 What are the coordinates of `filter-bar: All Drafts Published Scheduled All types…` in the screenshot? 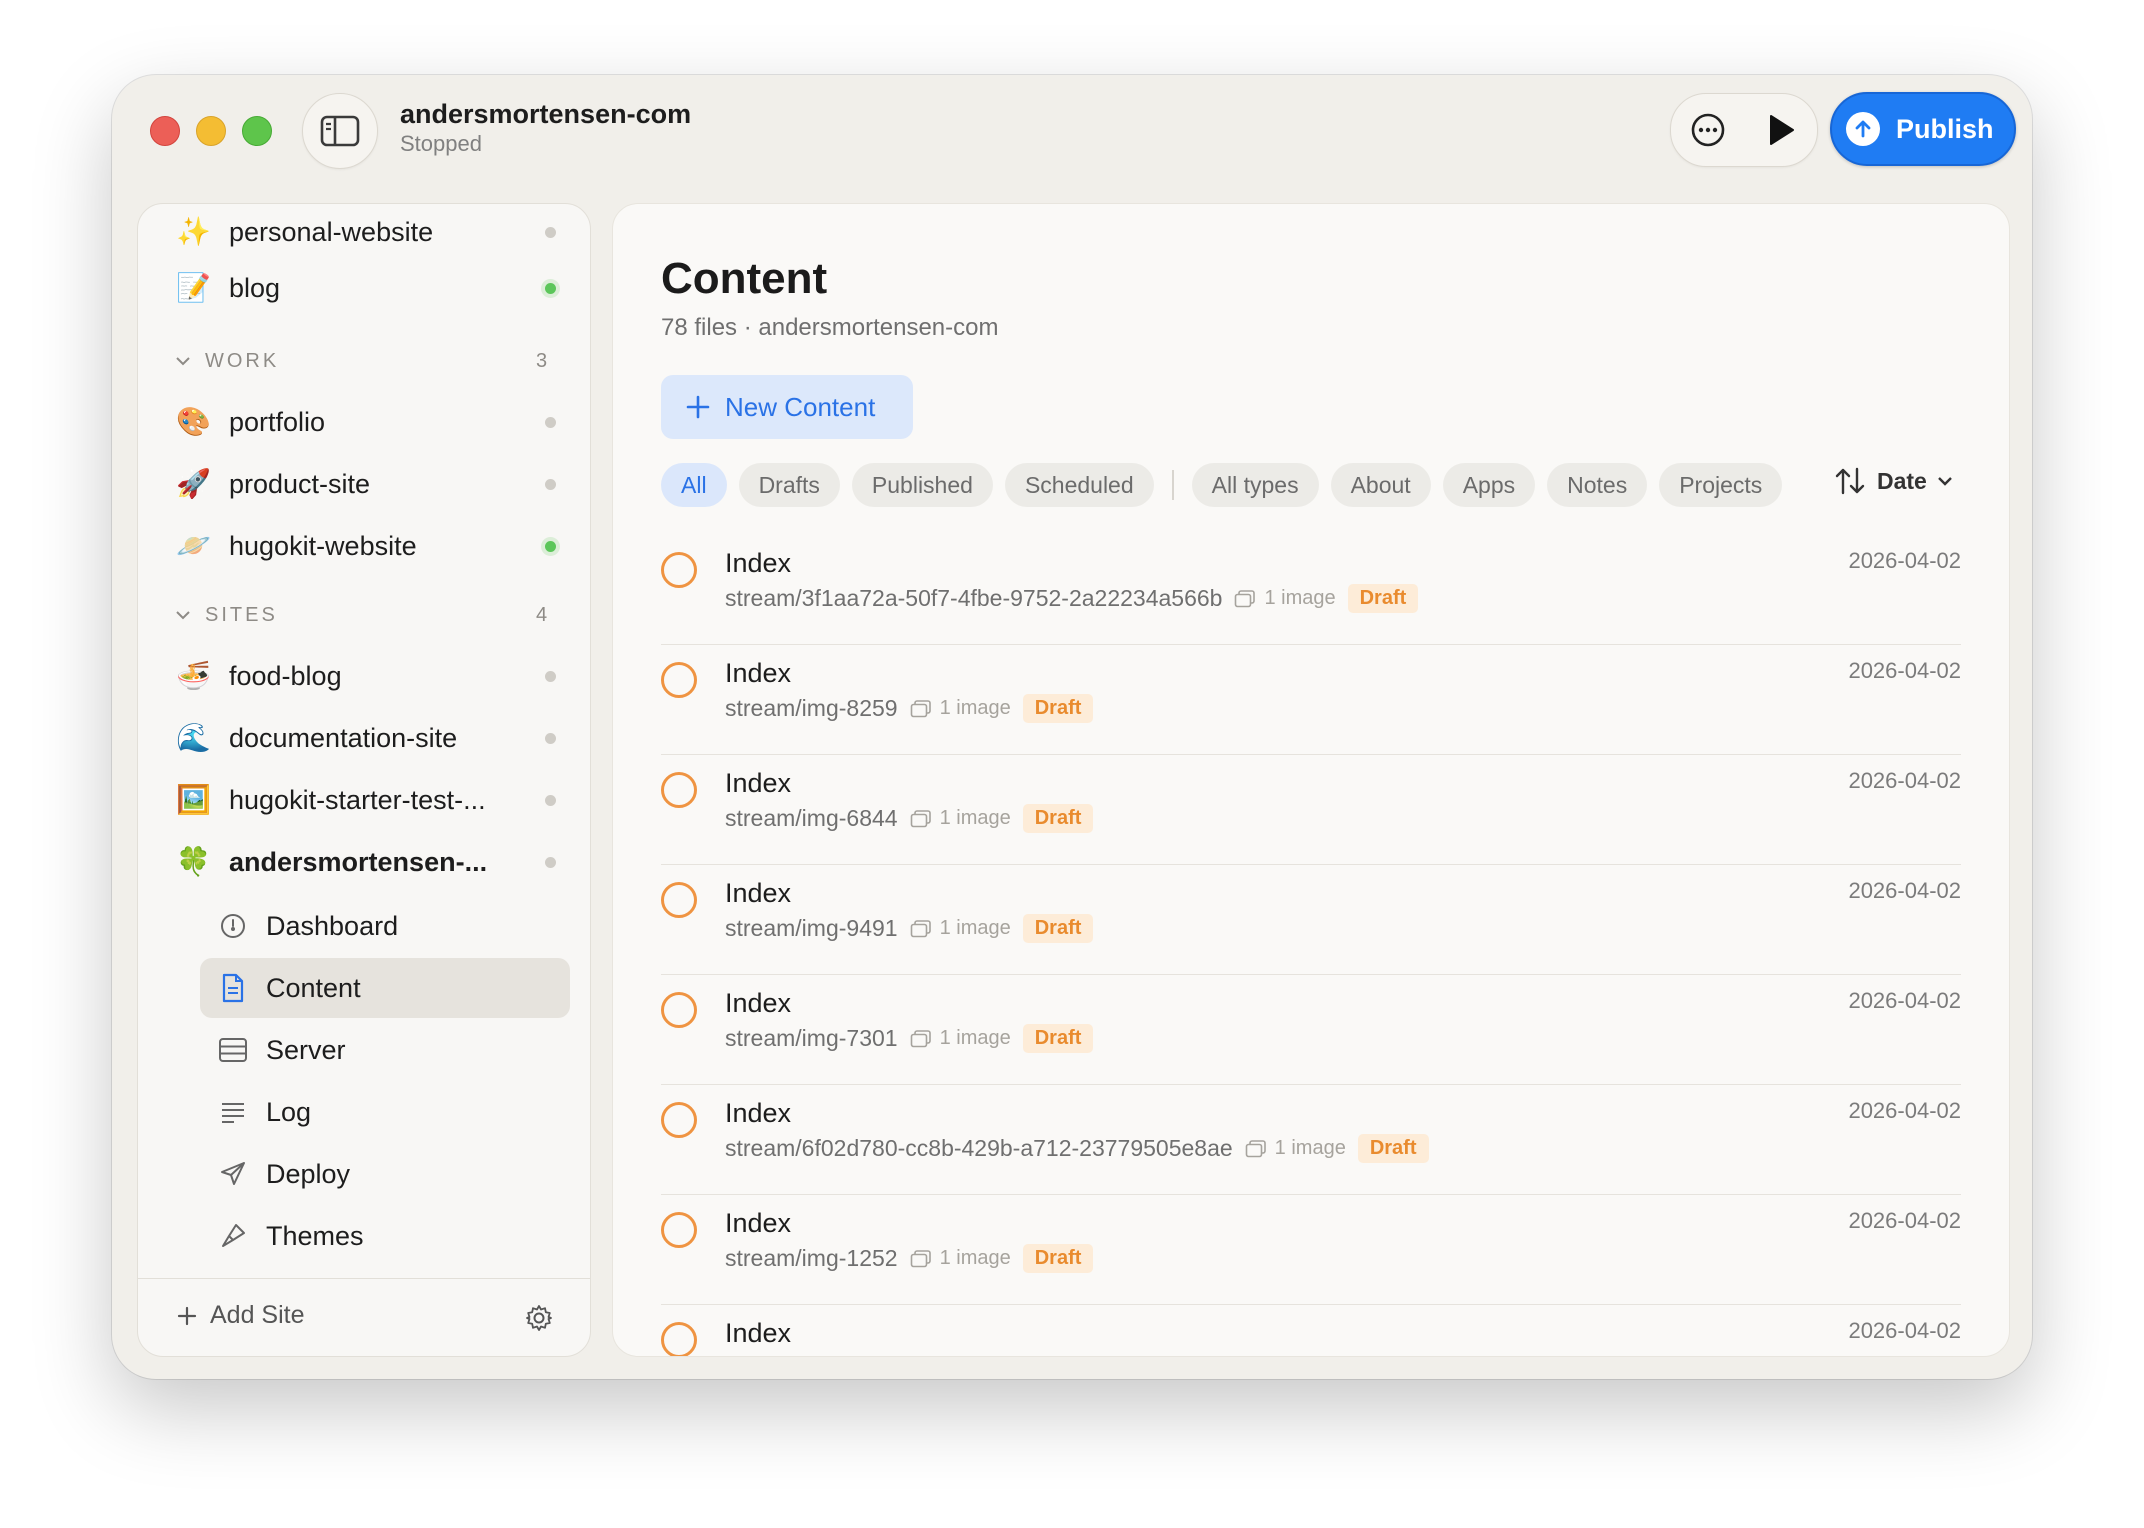 It's located at (1227, 485).